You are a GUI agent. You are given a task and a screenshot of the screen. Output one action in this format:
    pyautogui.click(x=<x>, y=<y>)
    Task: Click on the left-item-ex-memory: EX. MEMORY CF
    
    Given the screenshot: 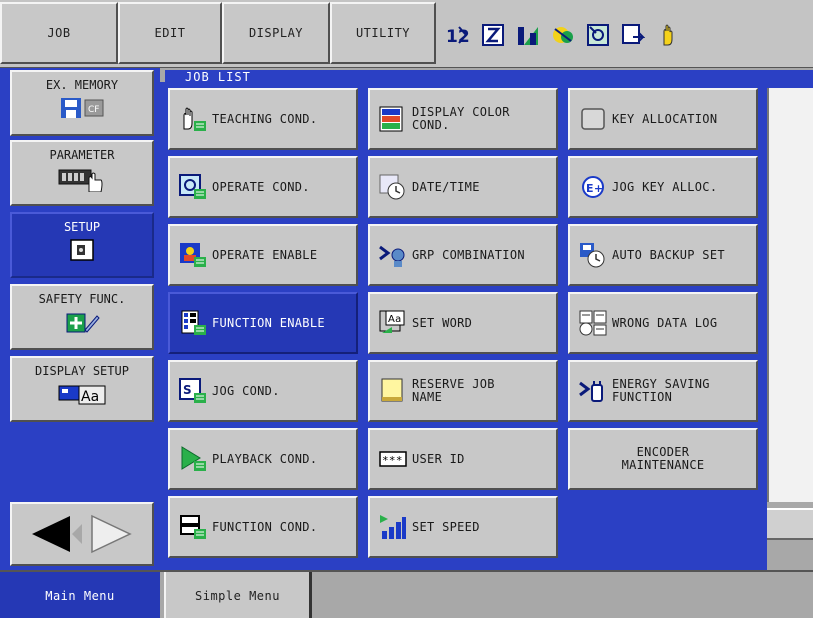 What is the action you would take?
    pyautogui.click(x=82, y=103)
    